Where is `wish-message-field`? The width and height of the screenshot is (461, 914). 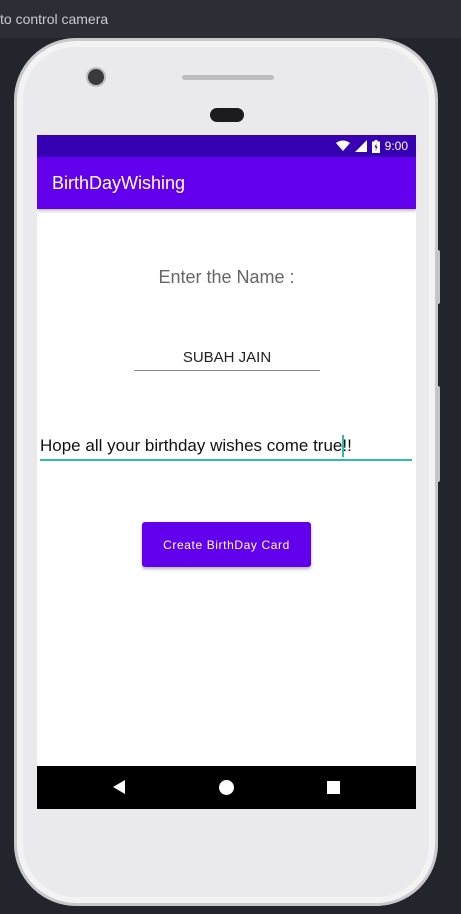
wish-message-field is located at coordinates (226, 447).